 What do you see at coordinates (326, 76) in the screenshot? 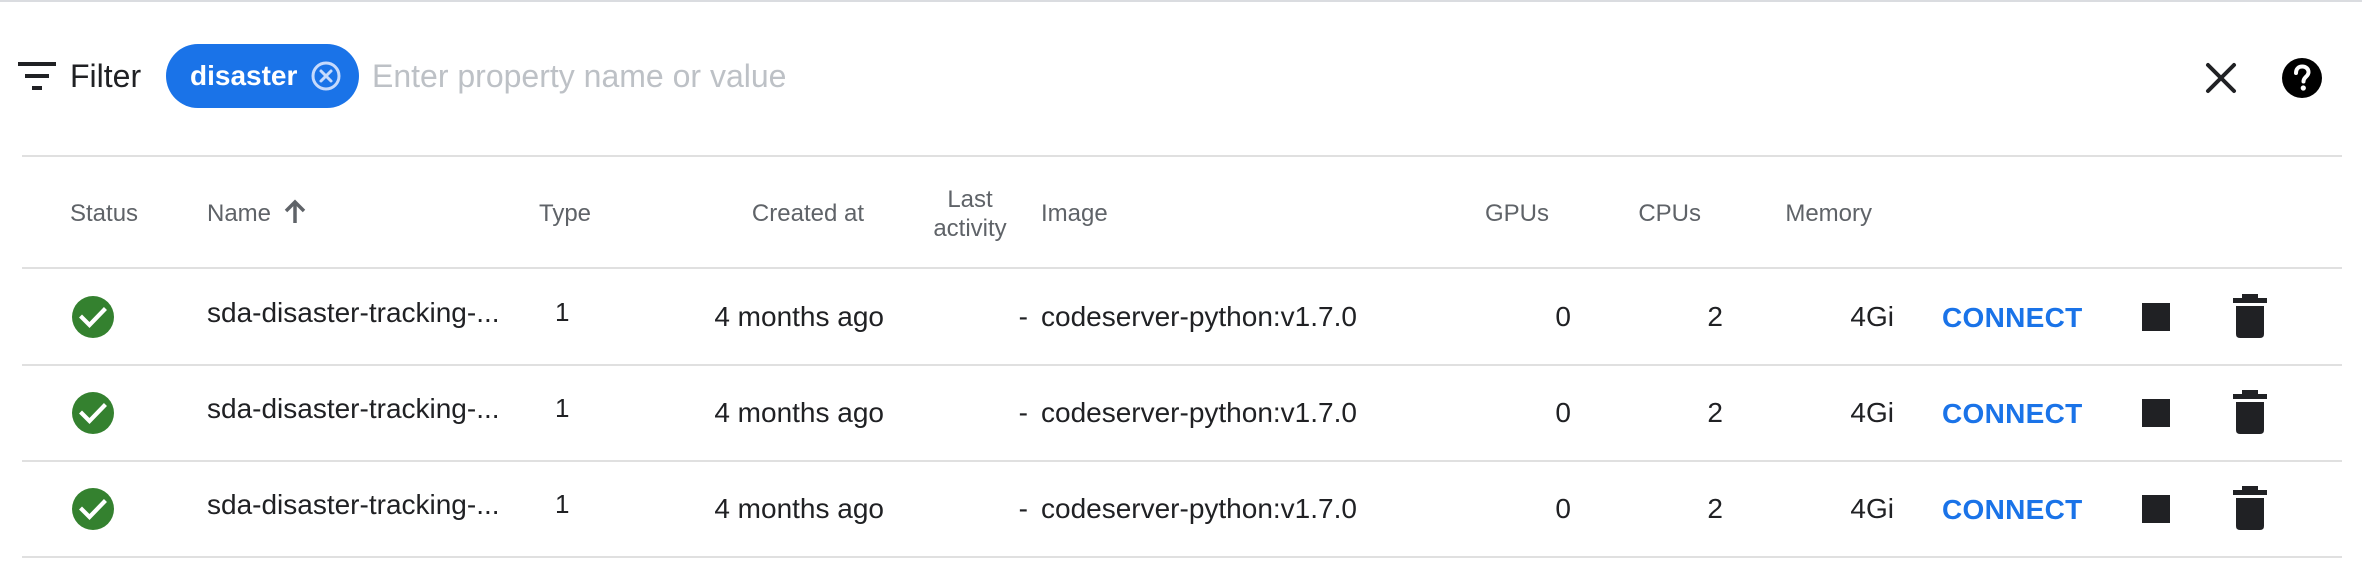
I see `cancel-circle-icon` at bounding box center [326, 76].